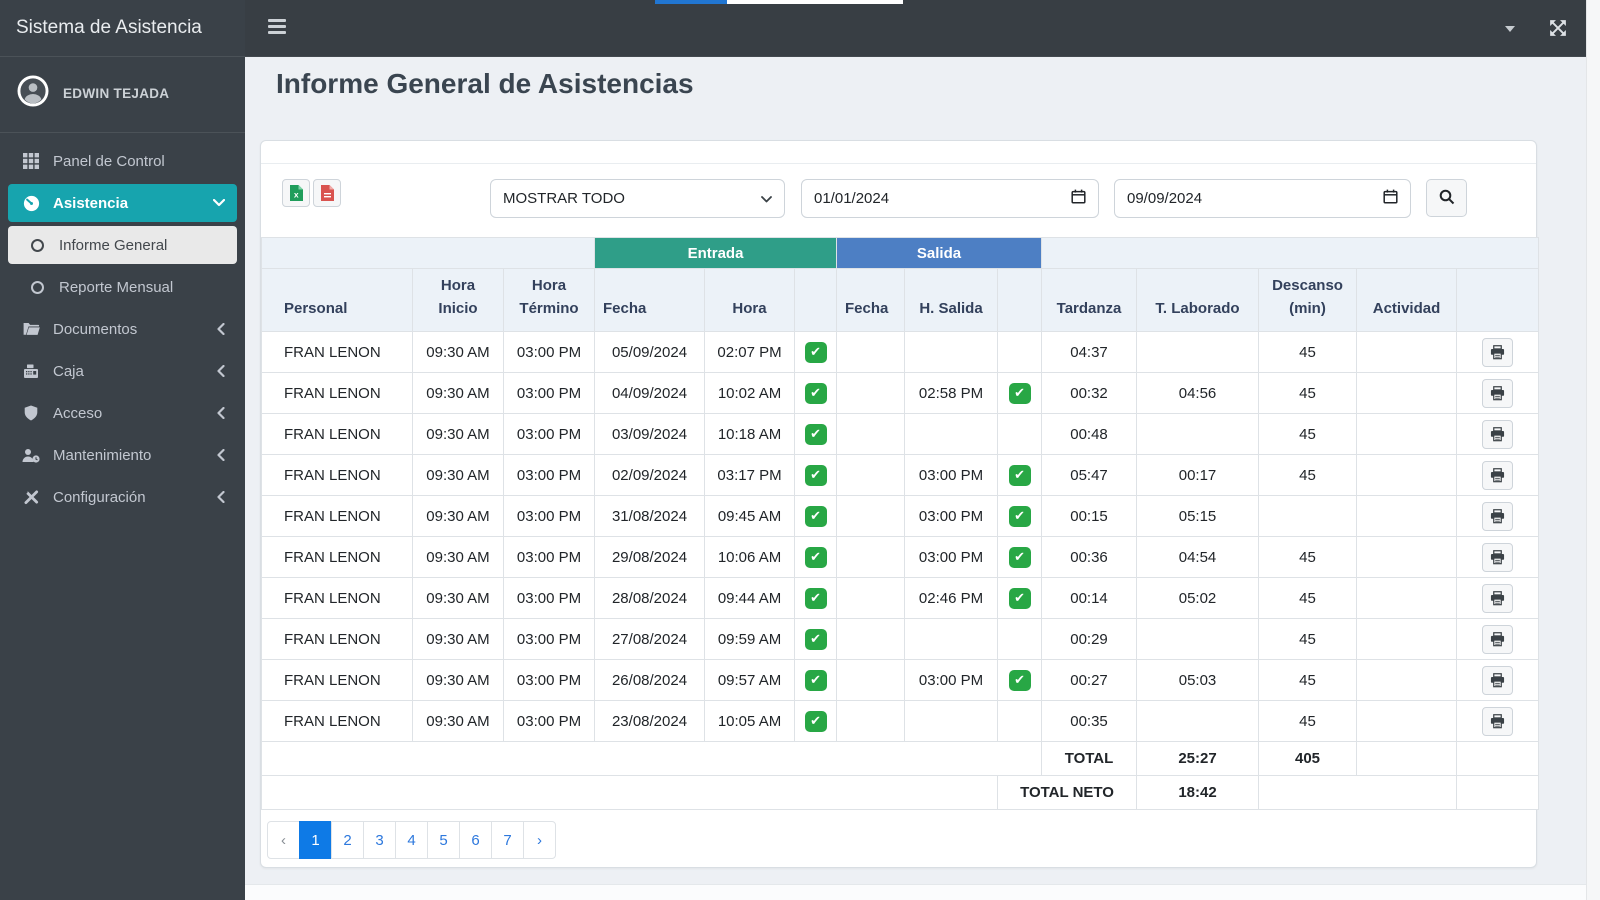  I want to click on sidebar-item-informe-general: Informe General, so click(122, 245).